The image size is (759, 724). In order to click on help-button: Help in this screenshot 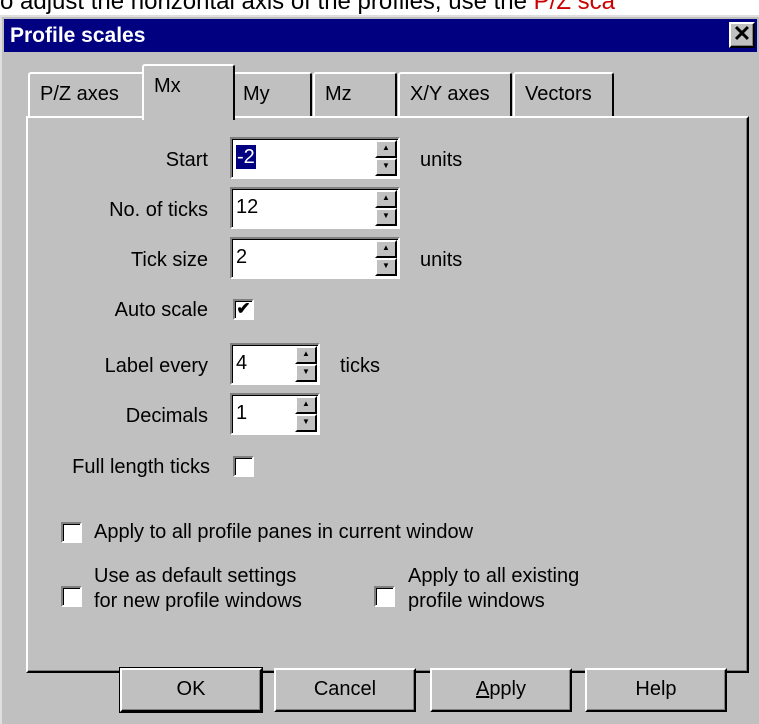, I will do `click(656, 690)`.